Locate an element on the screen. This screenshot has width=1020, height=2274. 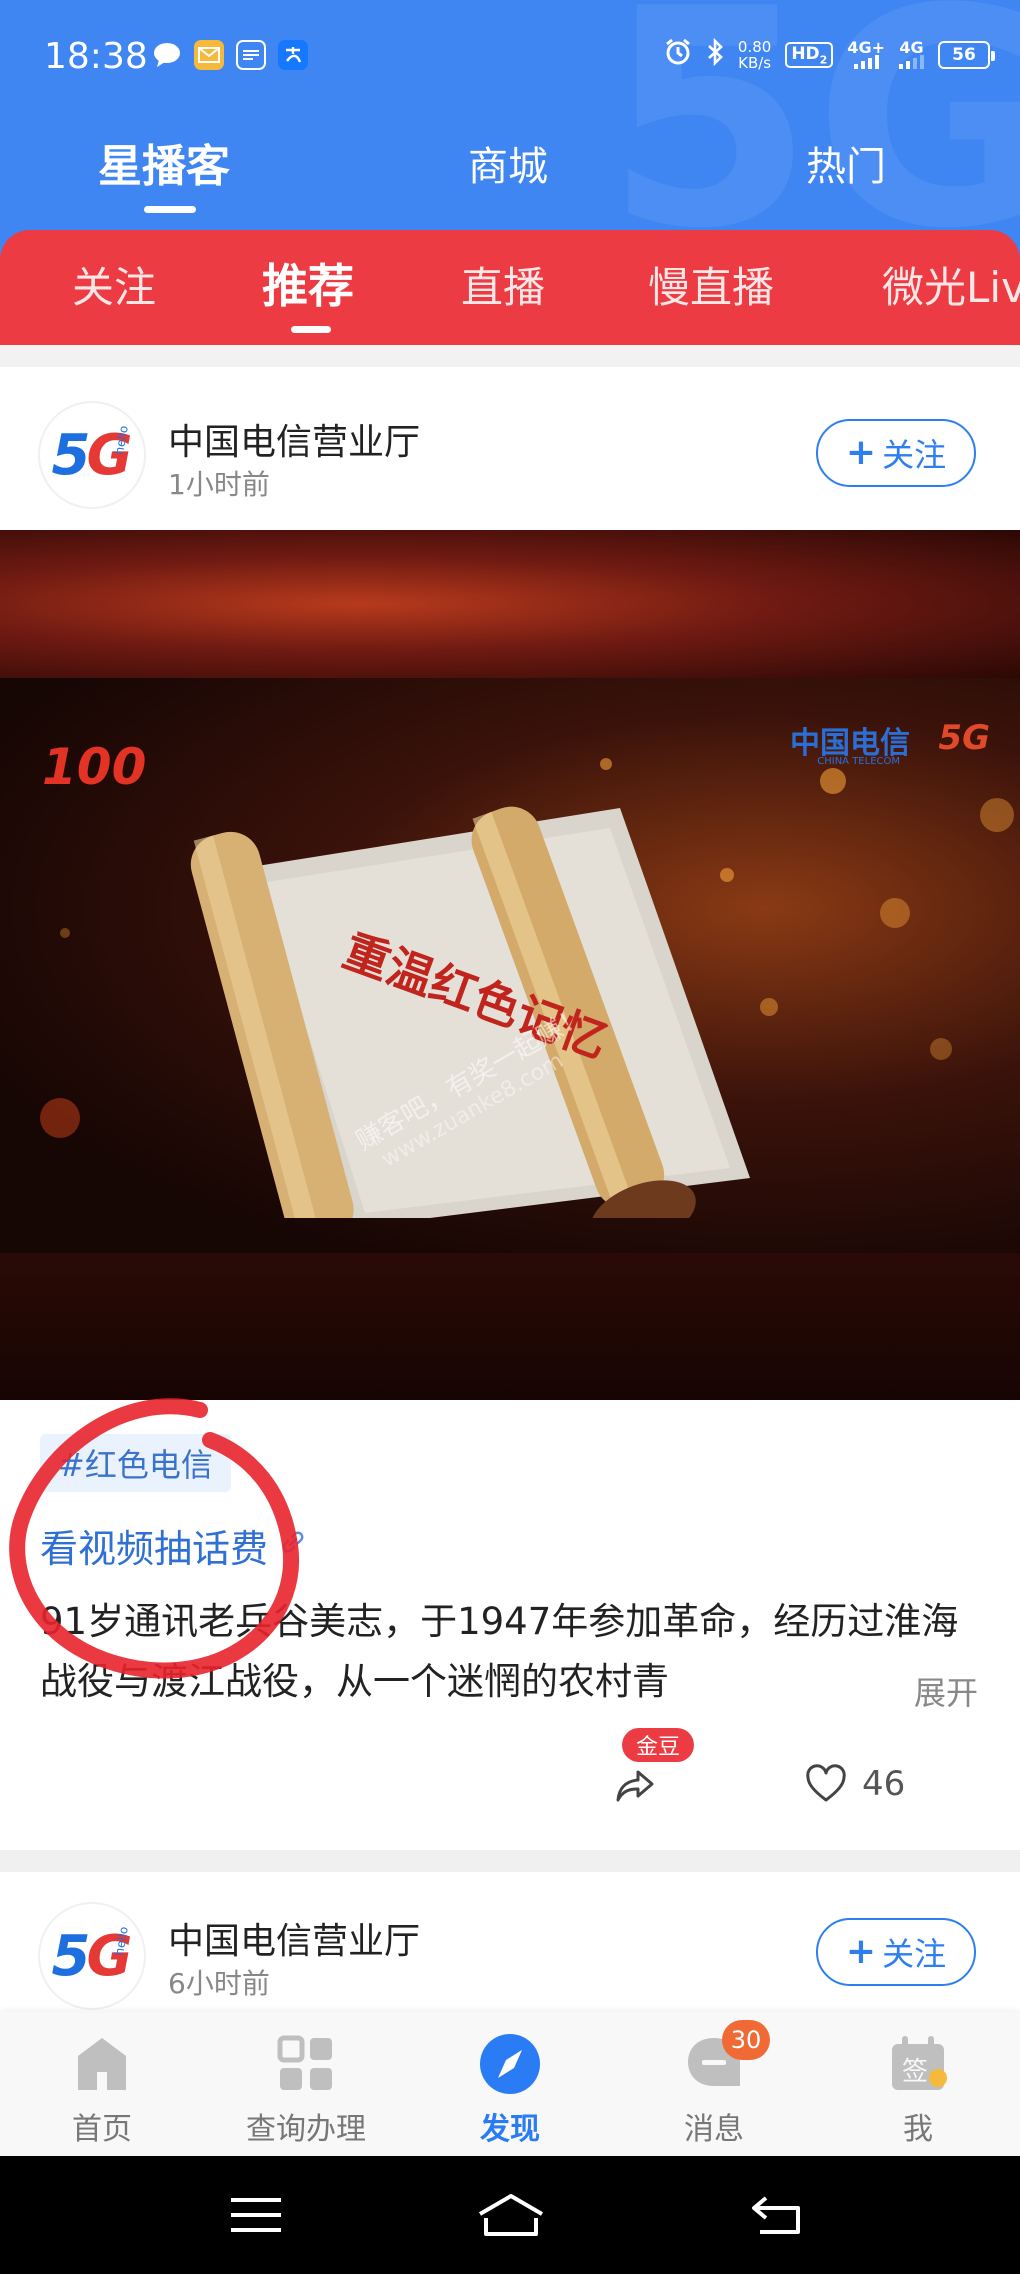
signal-4g-plus: 4G+ is located at coordinates (866, 54).